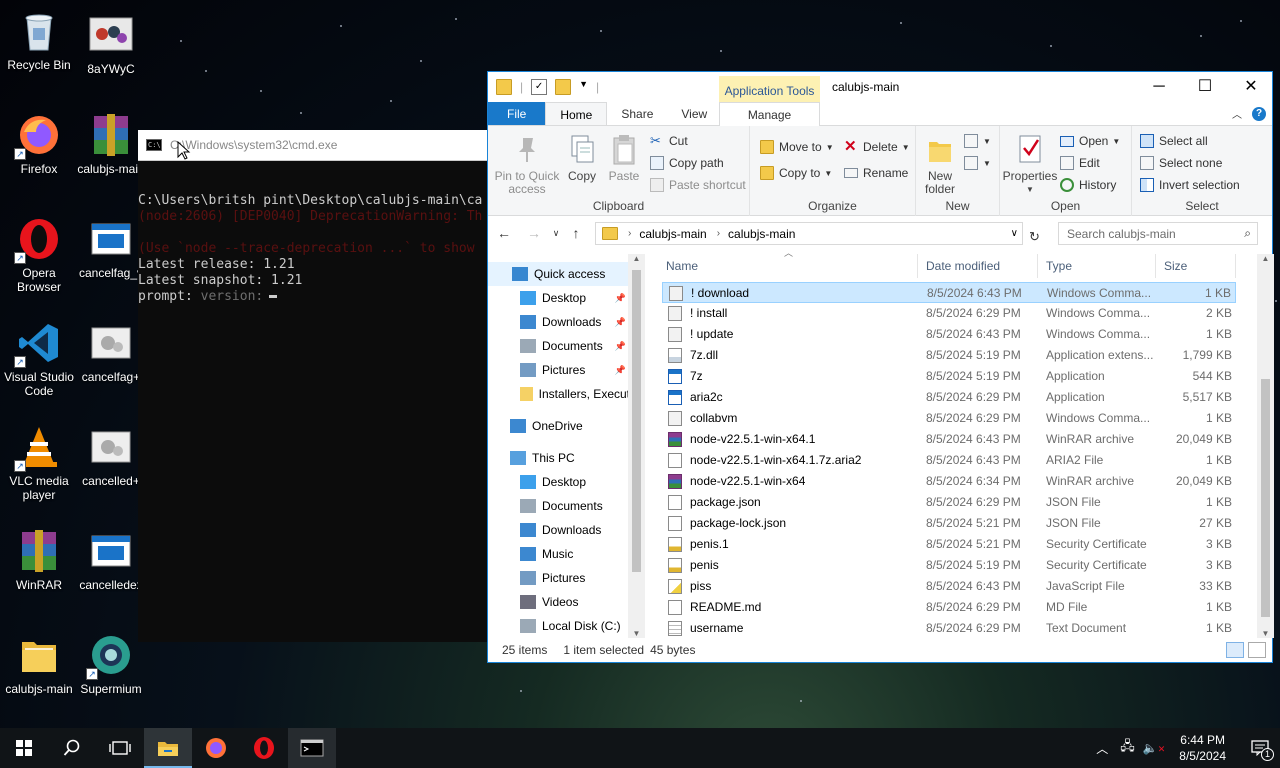 The width and height of the screenshot is (1280, 768). What do you see at coordinates (539, 87) in the screenshot?
I see `properties-check-icon: ✓` at bounding box center [539, 87].